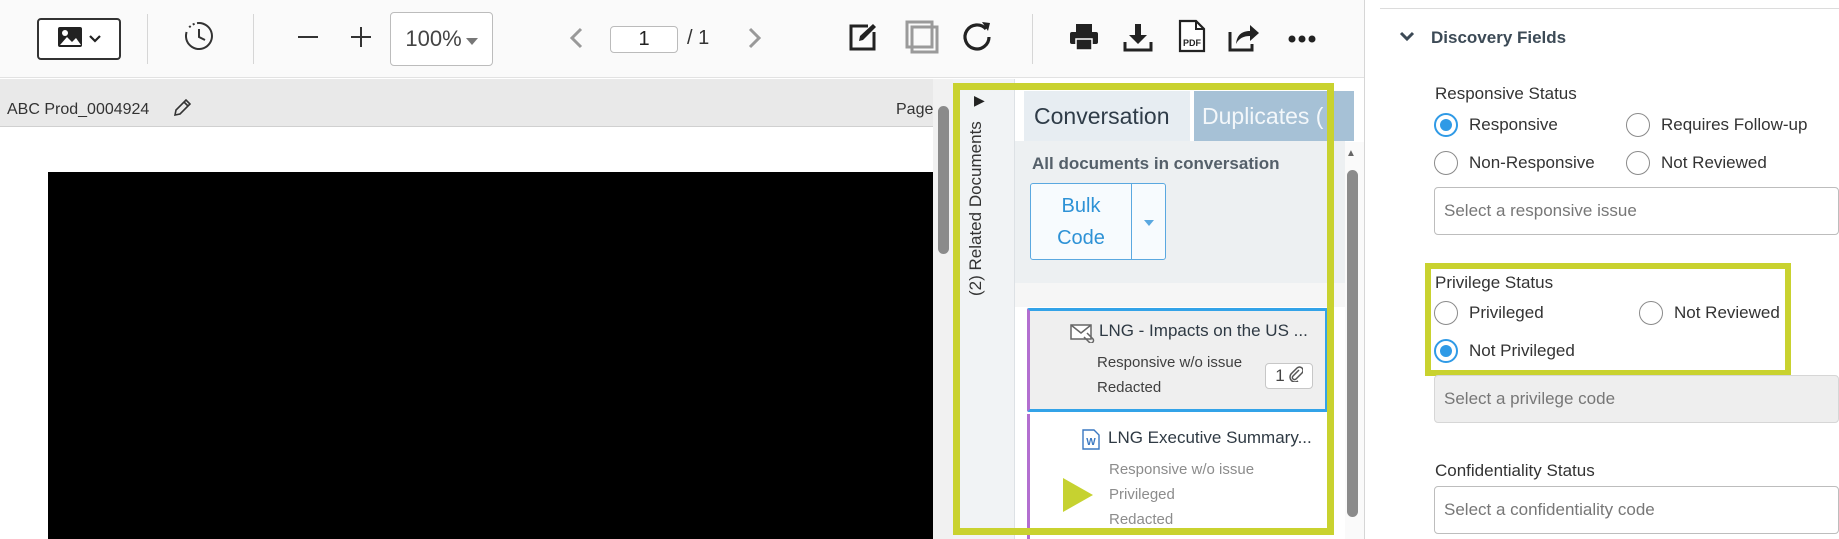  I want to click on confidentiality-code-select: Select a confidentiality code, so click(1636, 510).